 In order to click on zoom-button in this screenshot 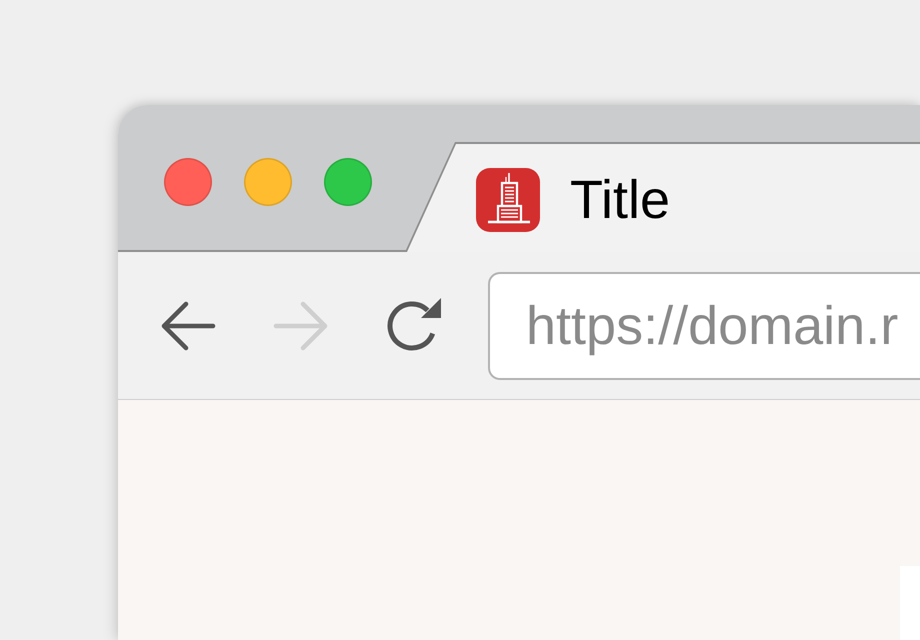, I will do `click(348, 182)`.